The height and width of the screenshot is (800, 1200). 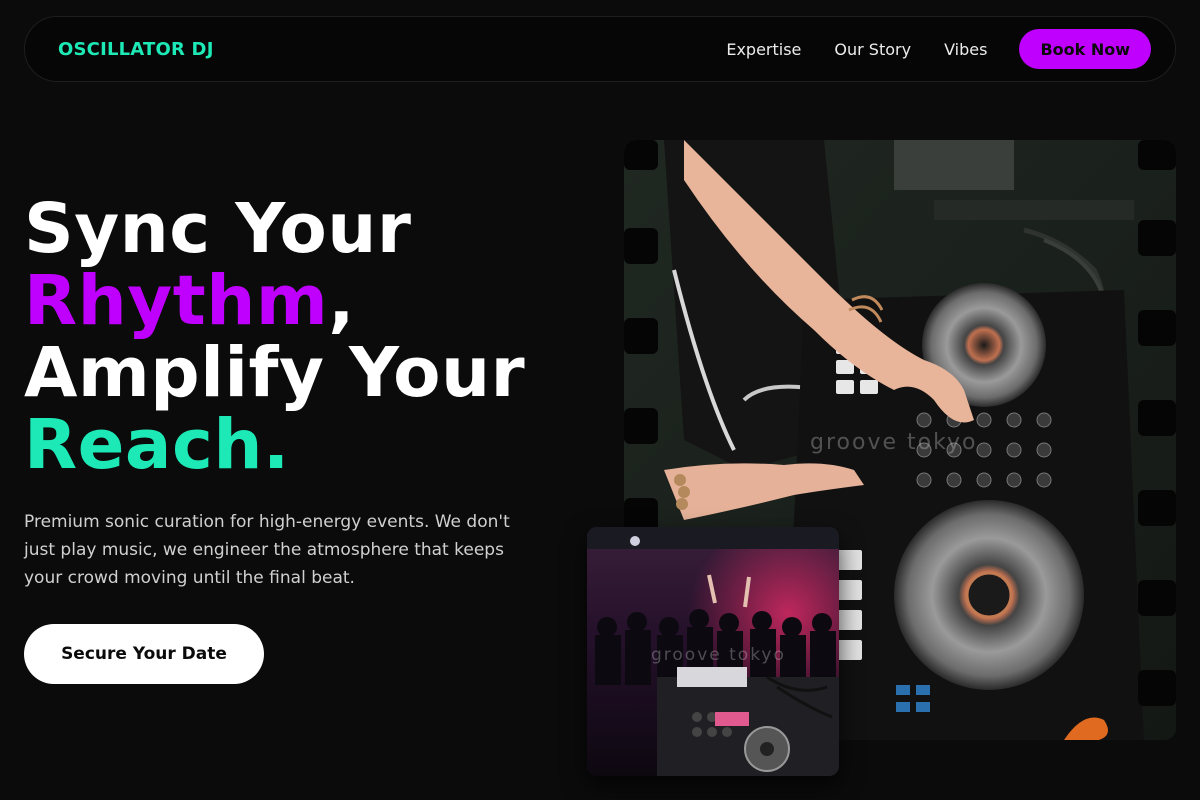 I want to click on headline-line-1: Sync Your, so click(x=218, y=229).